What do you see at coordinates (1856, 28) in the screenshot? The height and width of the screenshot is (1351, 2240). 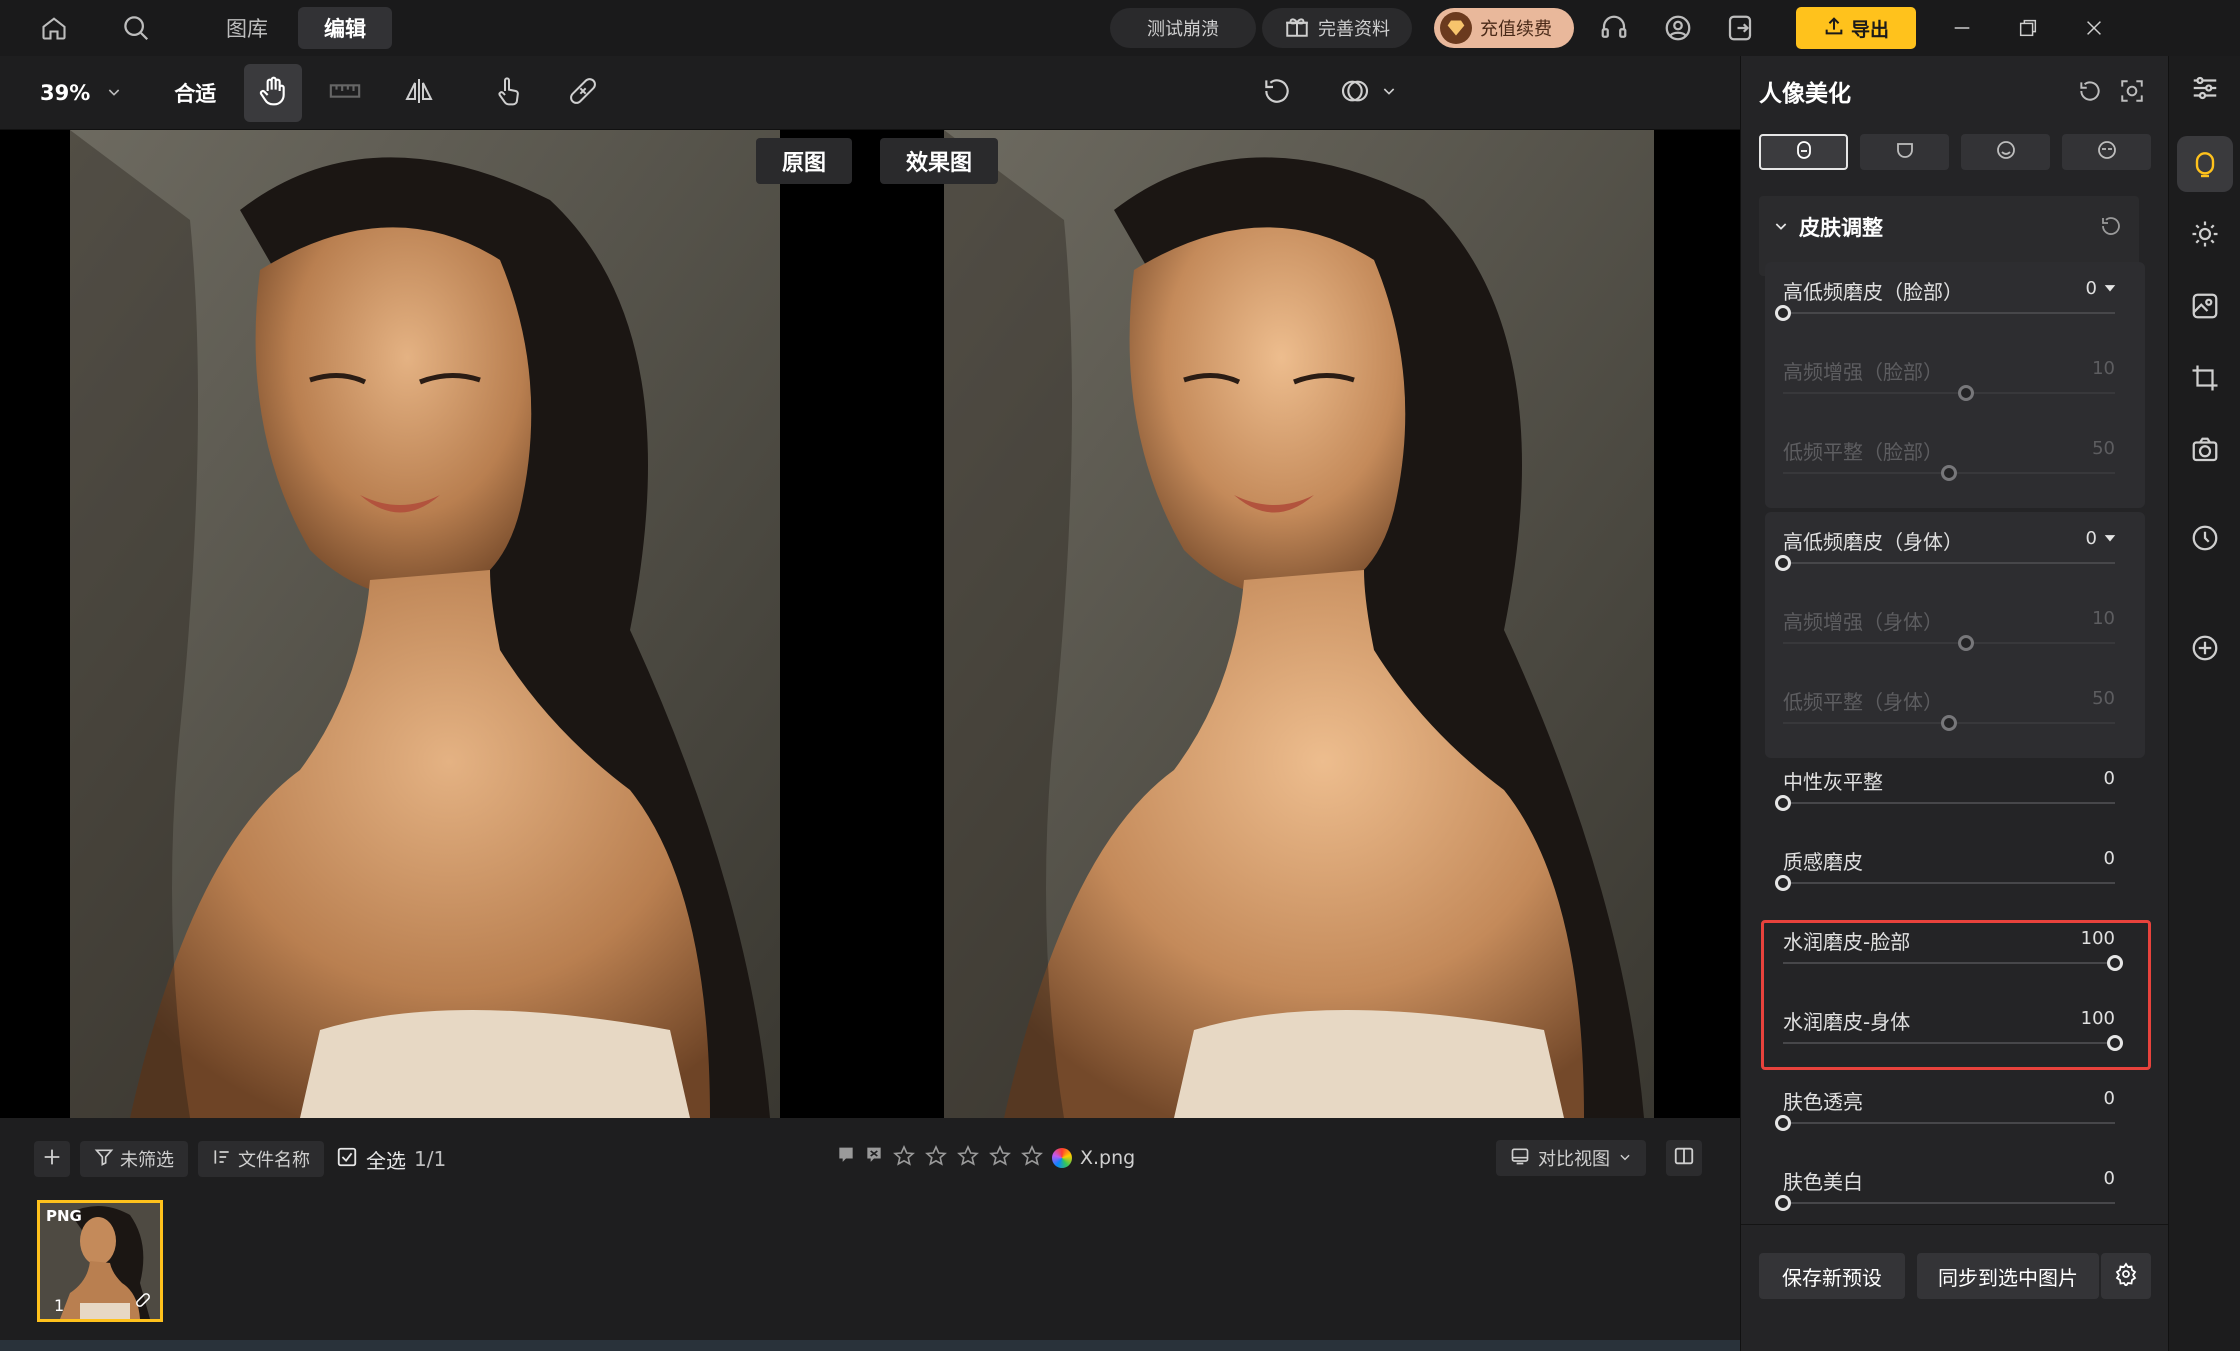 I see `export-button: 导出` at bounding box center [1856, 28].